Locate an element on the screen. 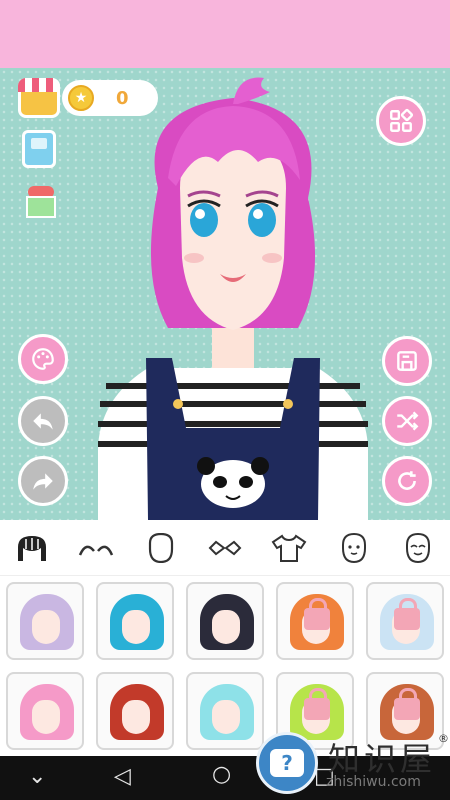 The height and width of the screenshot is (800, 450). nav-down-icon: ⌄ is located at coordinates (37, 776).